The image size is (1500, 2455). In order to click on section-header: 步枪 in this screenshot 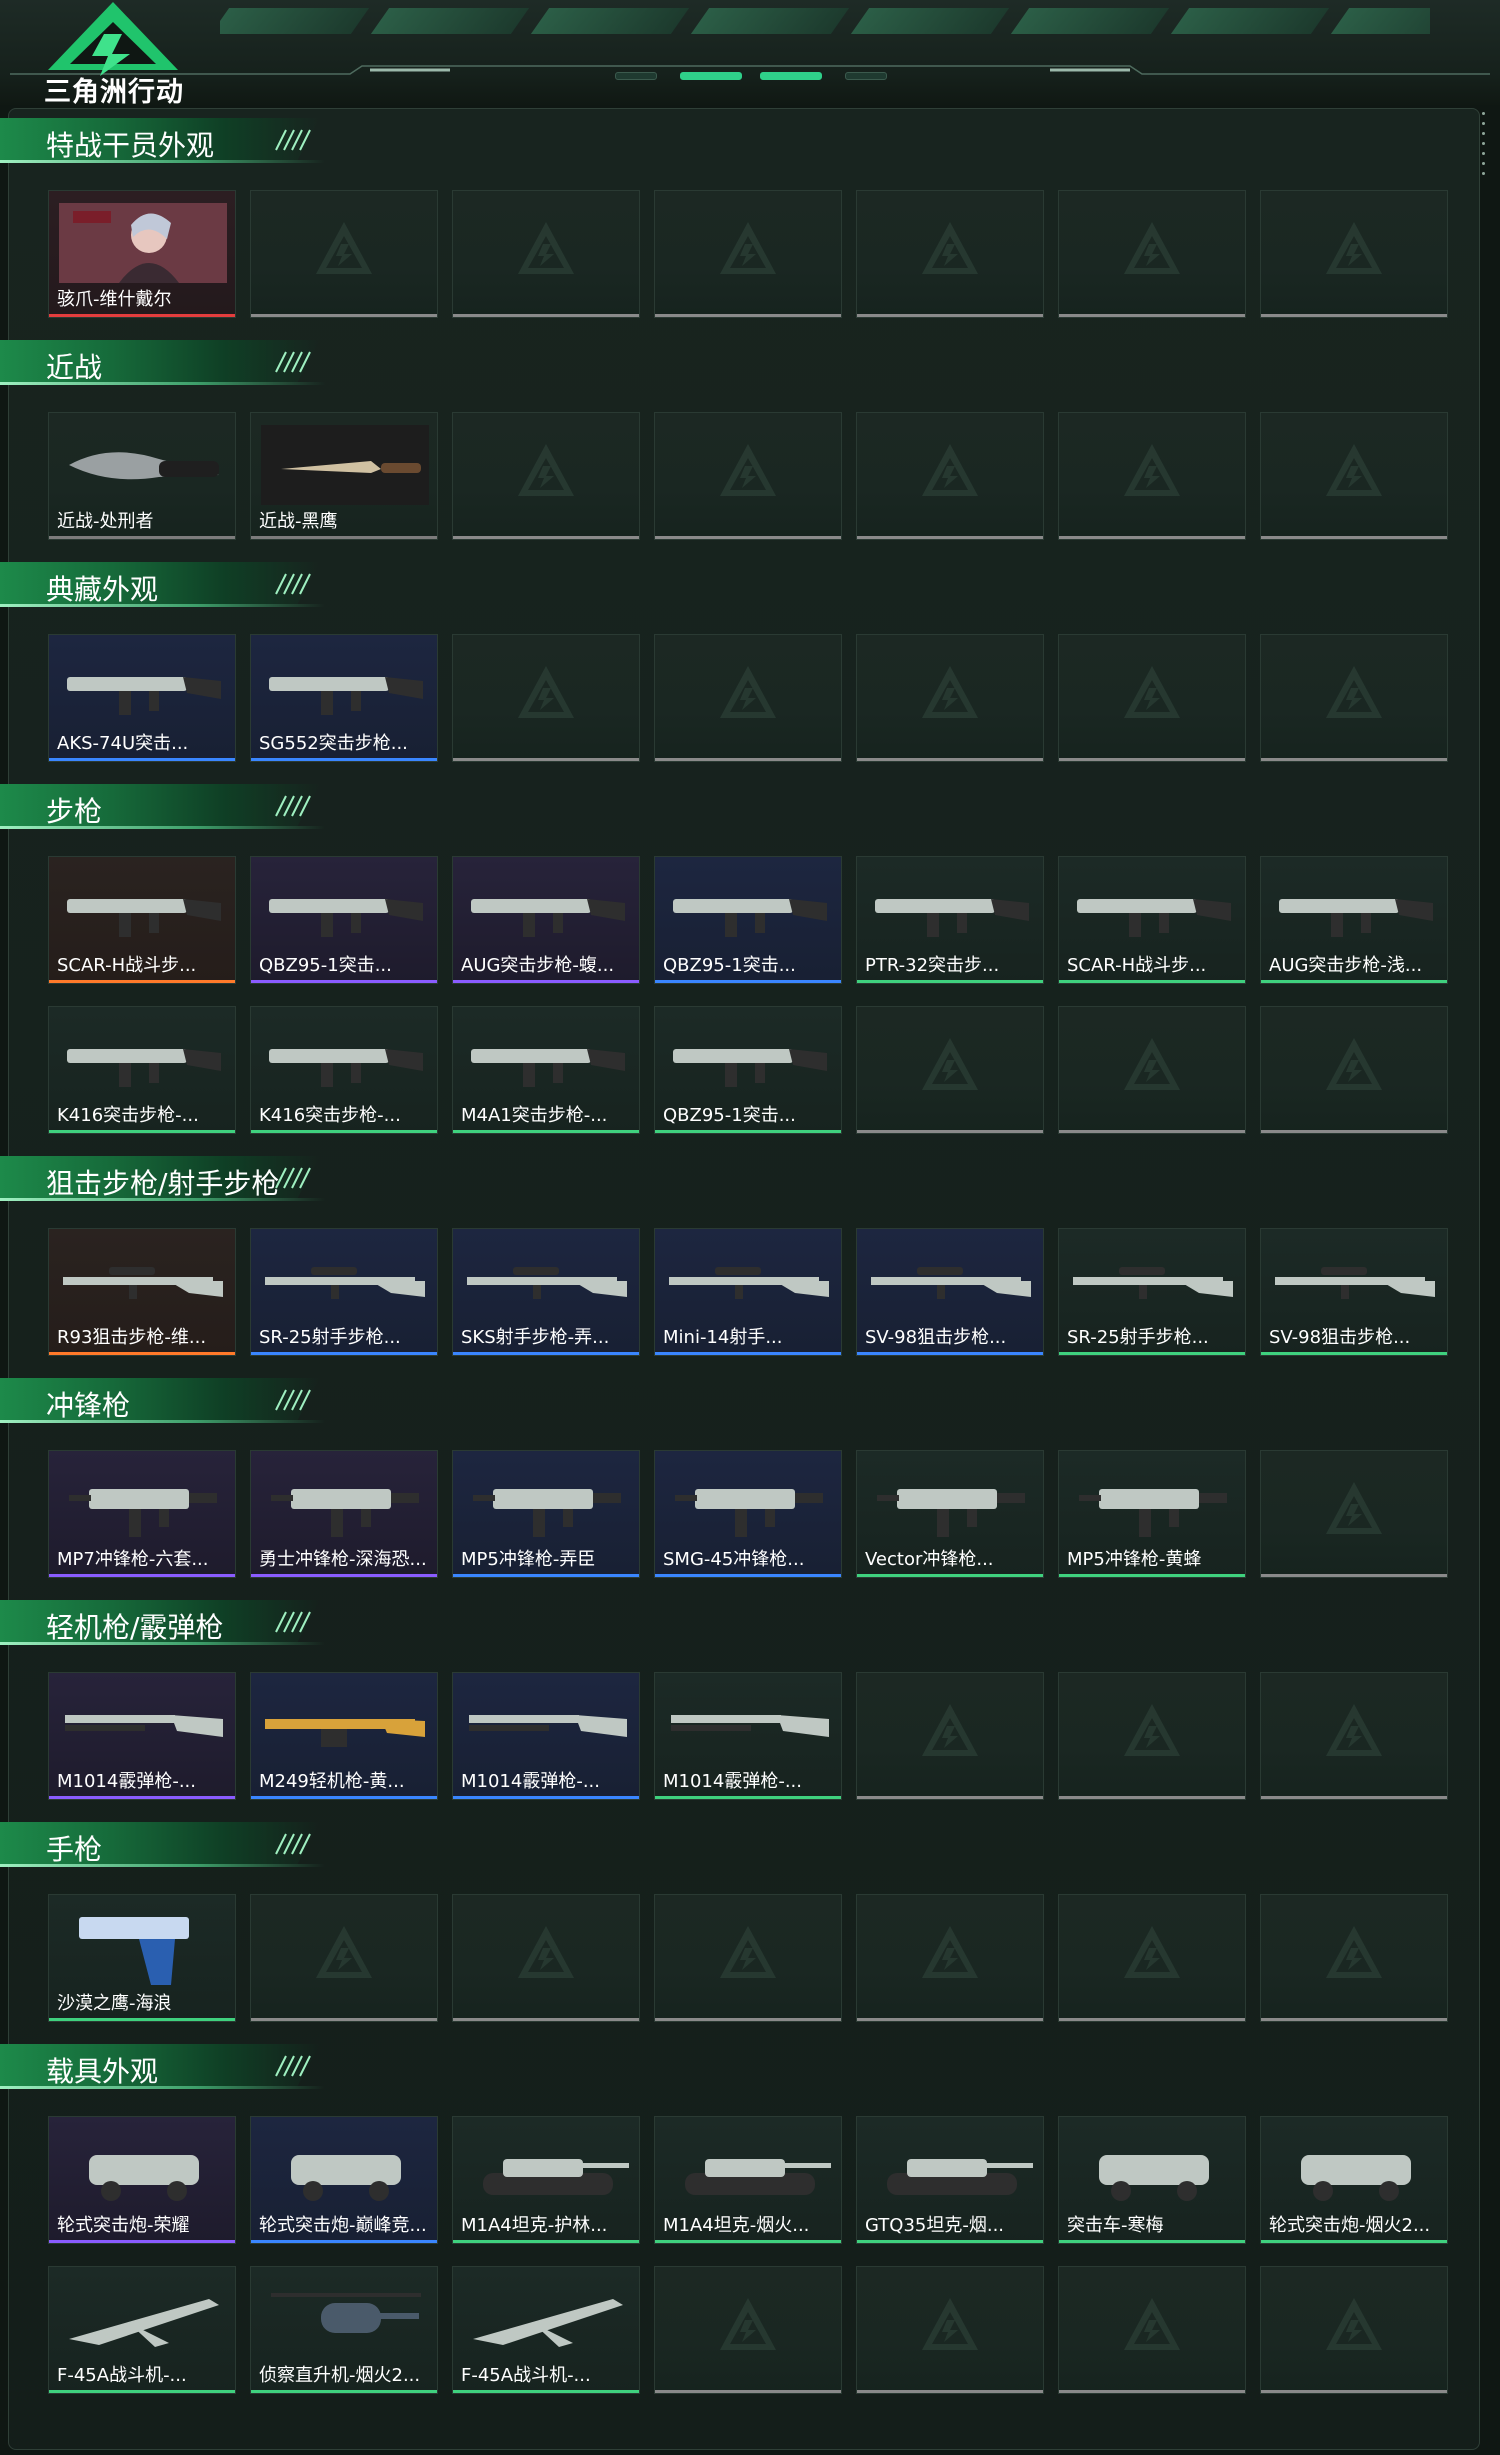, I will do `click(165, 807)`.